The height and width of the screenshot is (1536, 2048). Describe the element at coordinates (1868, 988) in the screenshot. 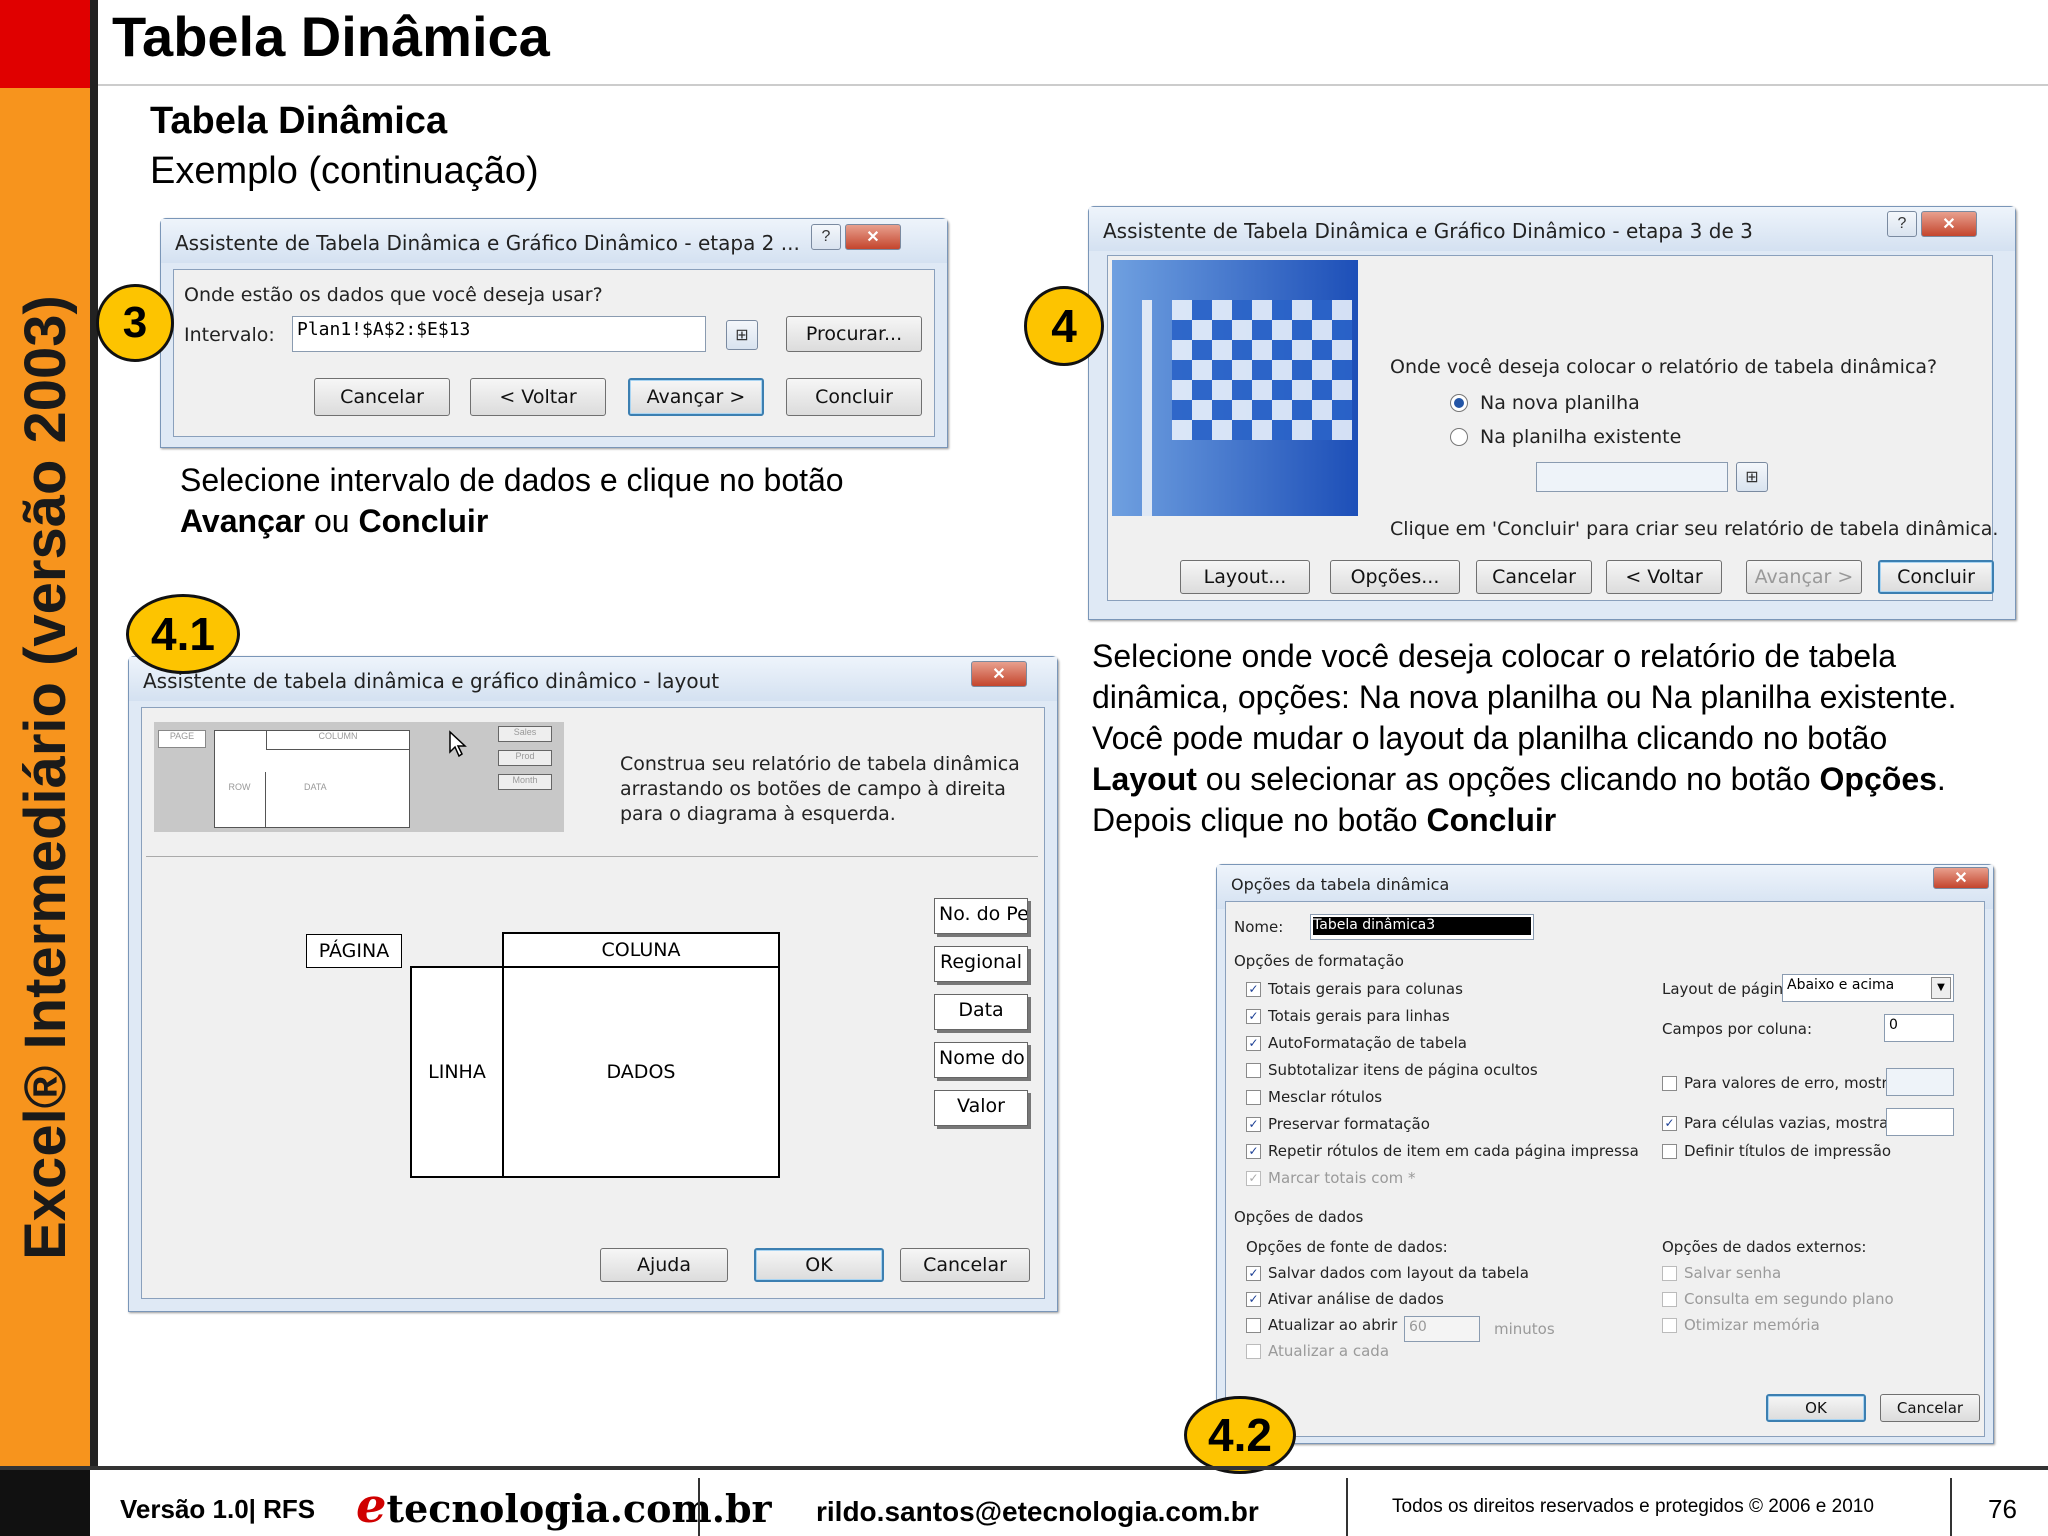

I see `page-layout-select: Abaixo e acima ▼` at that location.